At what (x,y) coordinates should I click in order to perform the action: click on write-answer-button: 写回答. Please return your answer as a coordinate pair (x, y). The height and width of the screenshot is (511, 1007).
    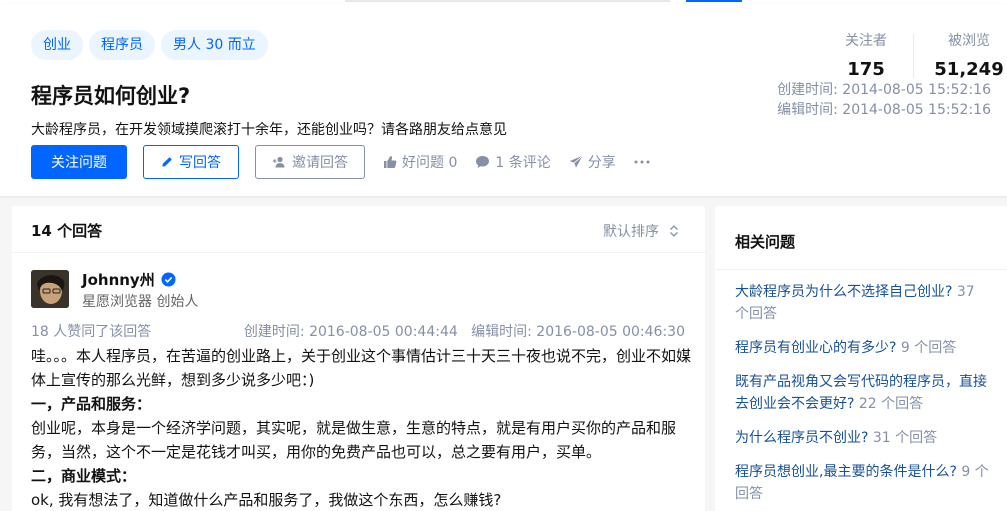
    Looking at the image, I should click on (191, 162).